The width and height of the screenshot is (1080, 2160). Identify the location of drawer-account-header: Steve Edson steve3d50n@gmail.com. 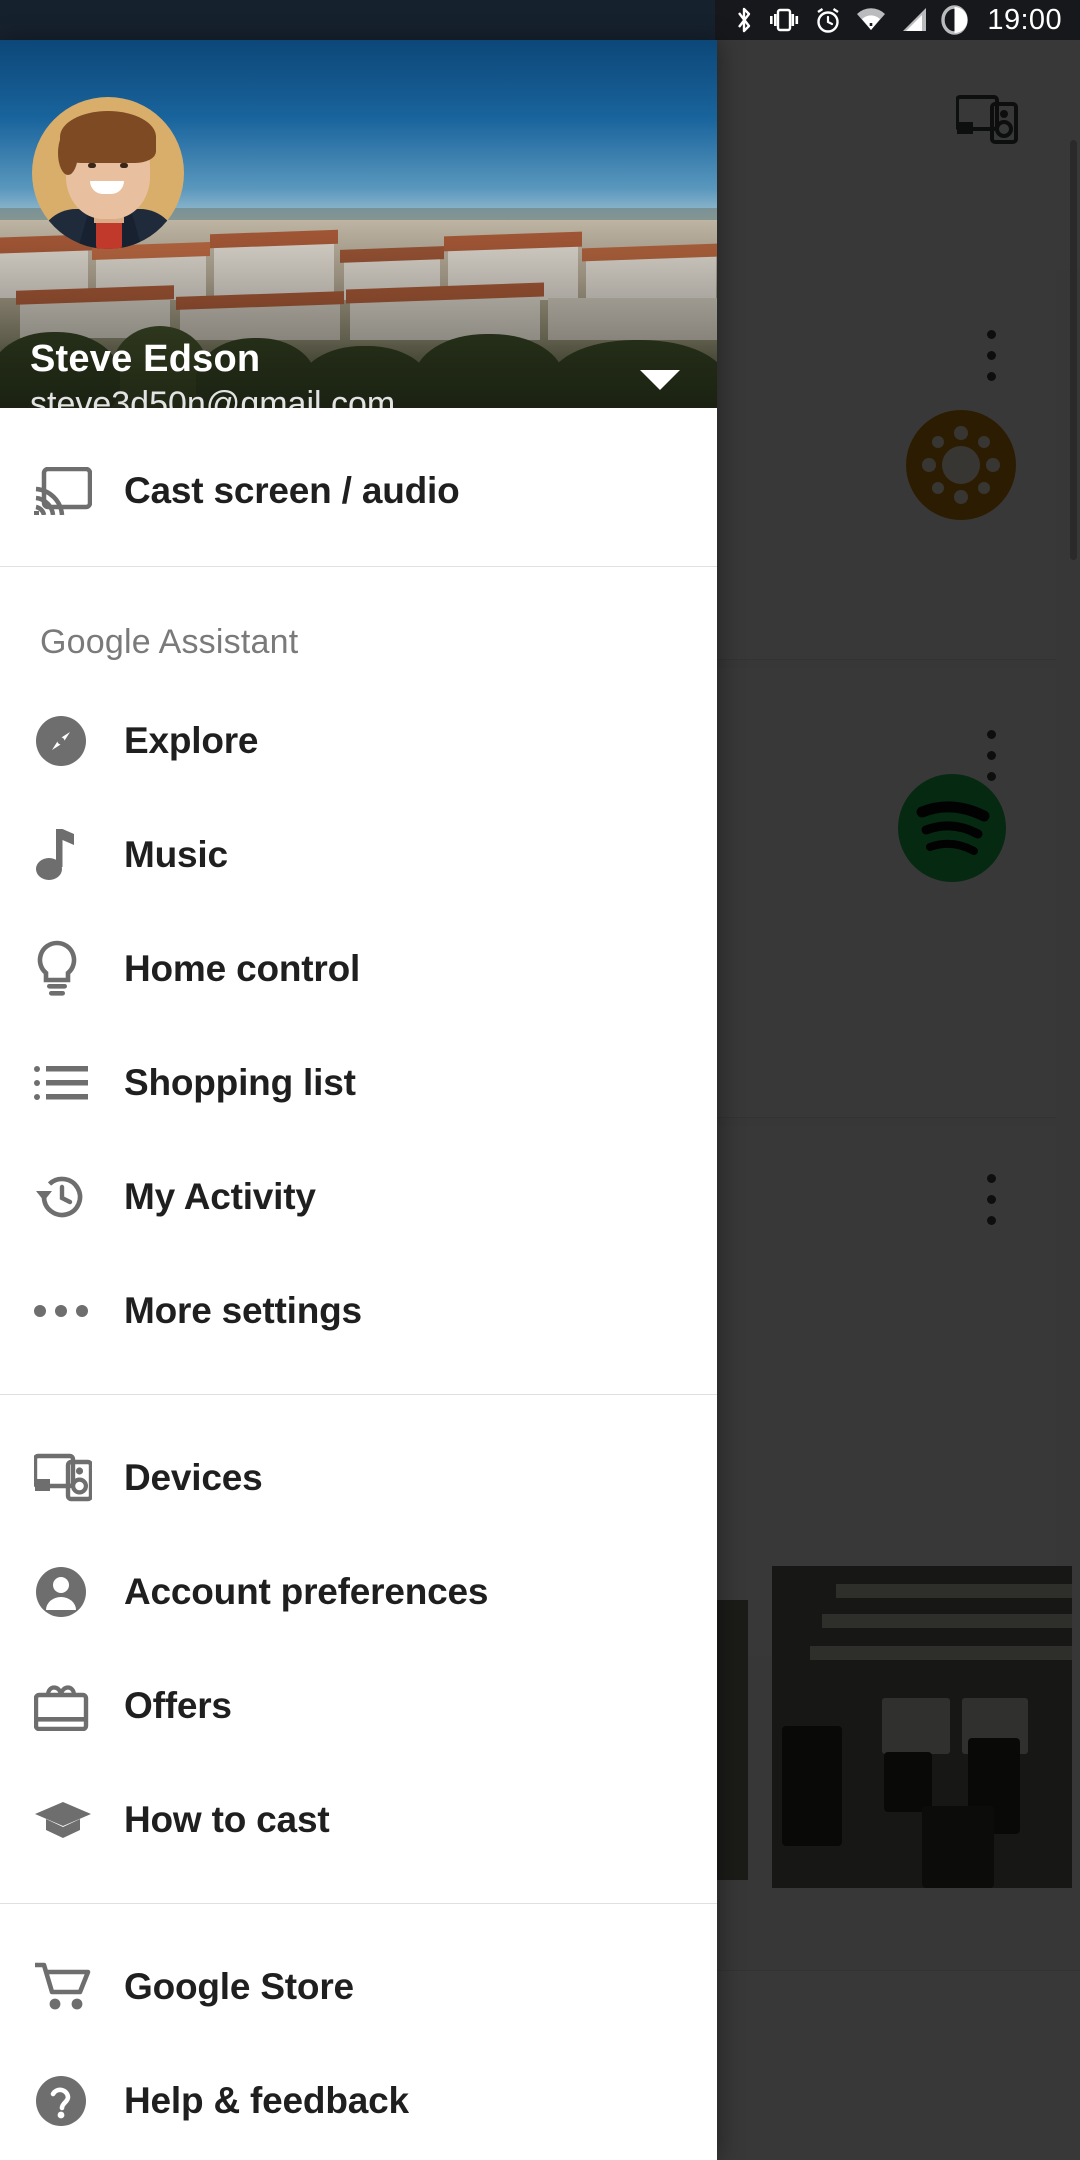
(358, 224).